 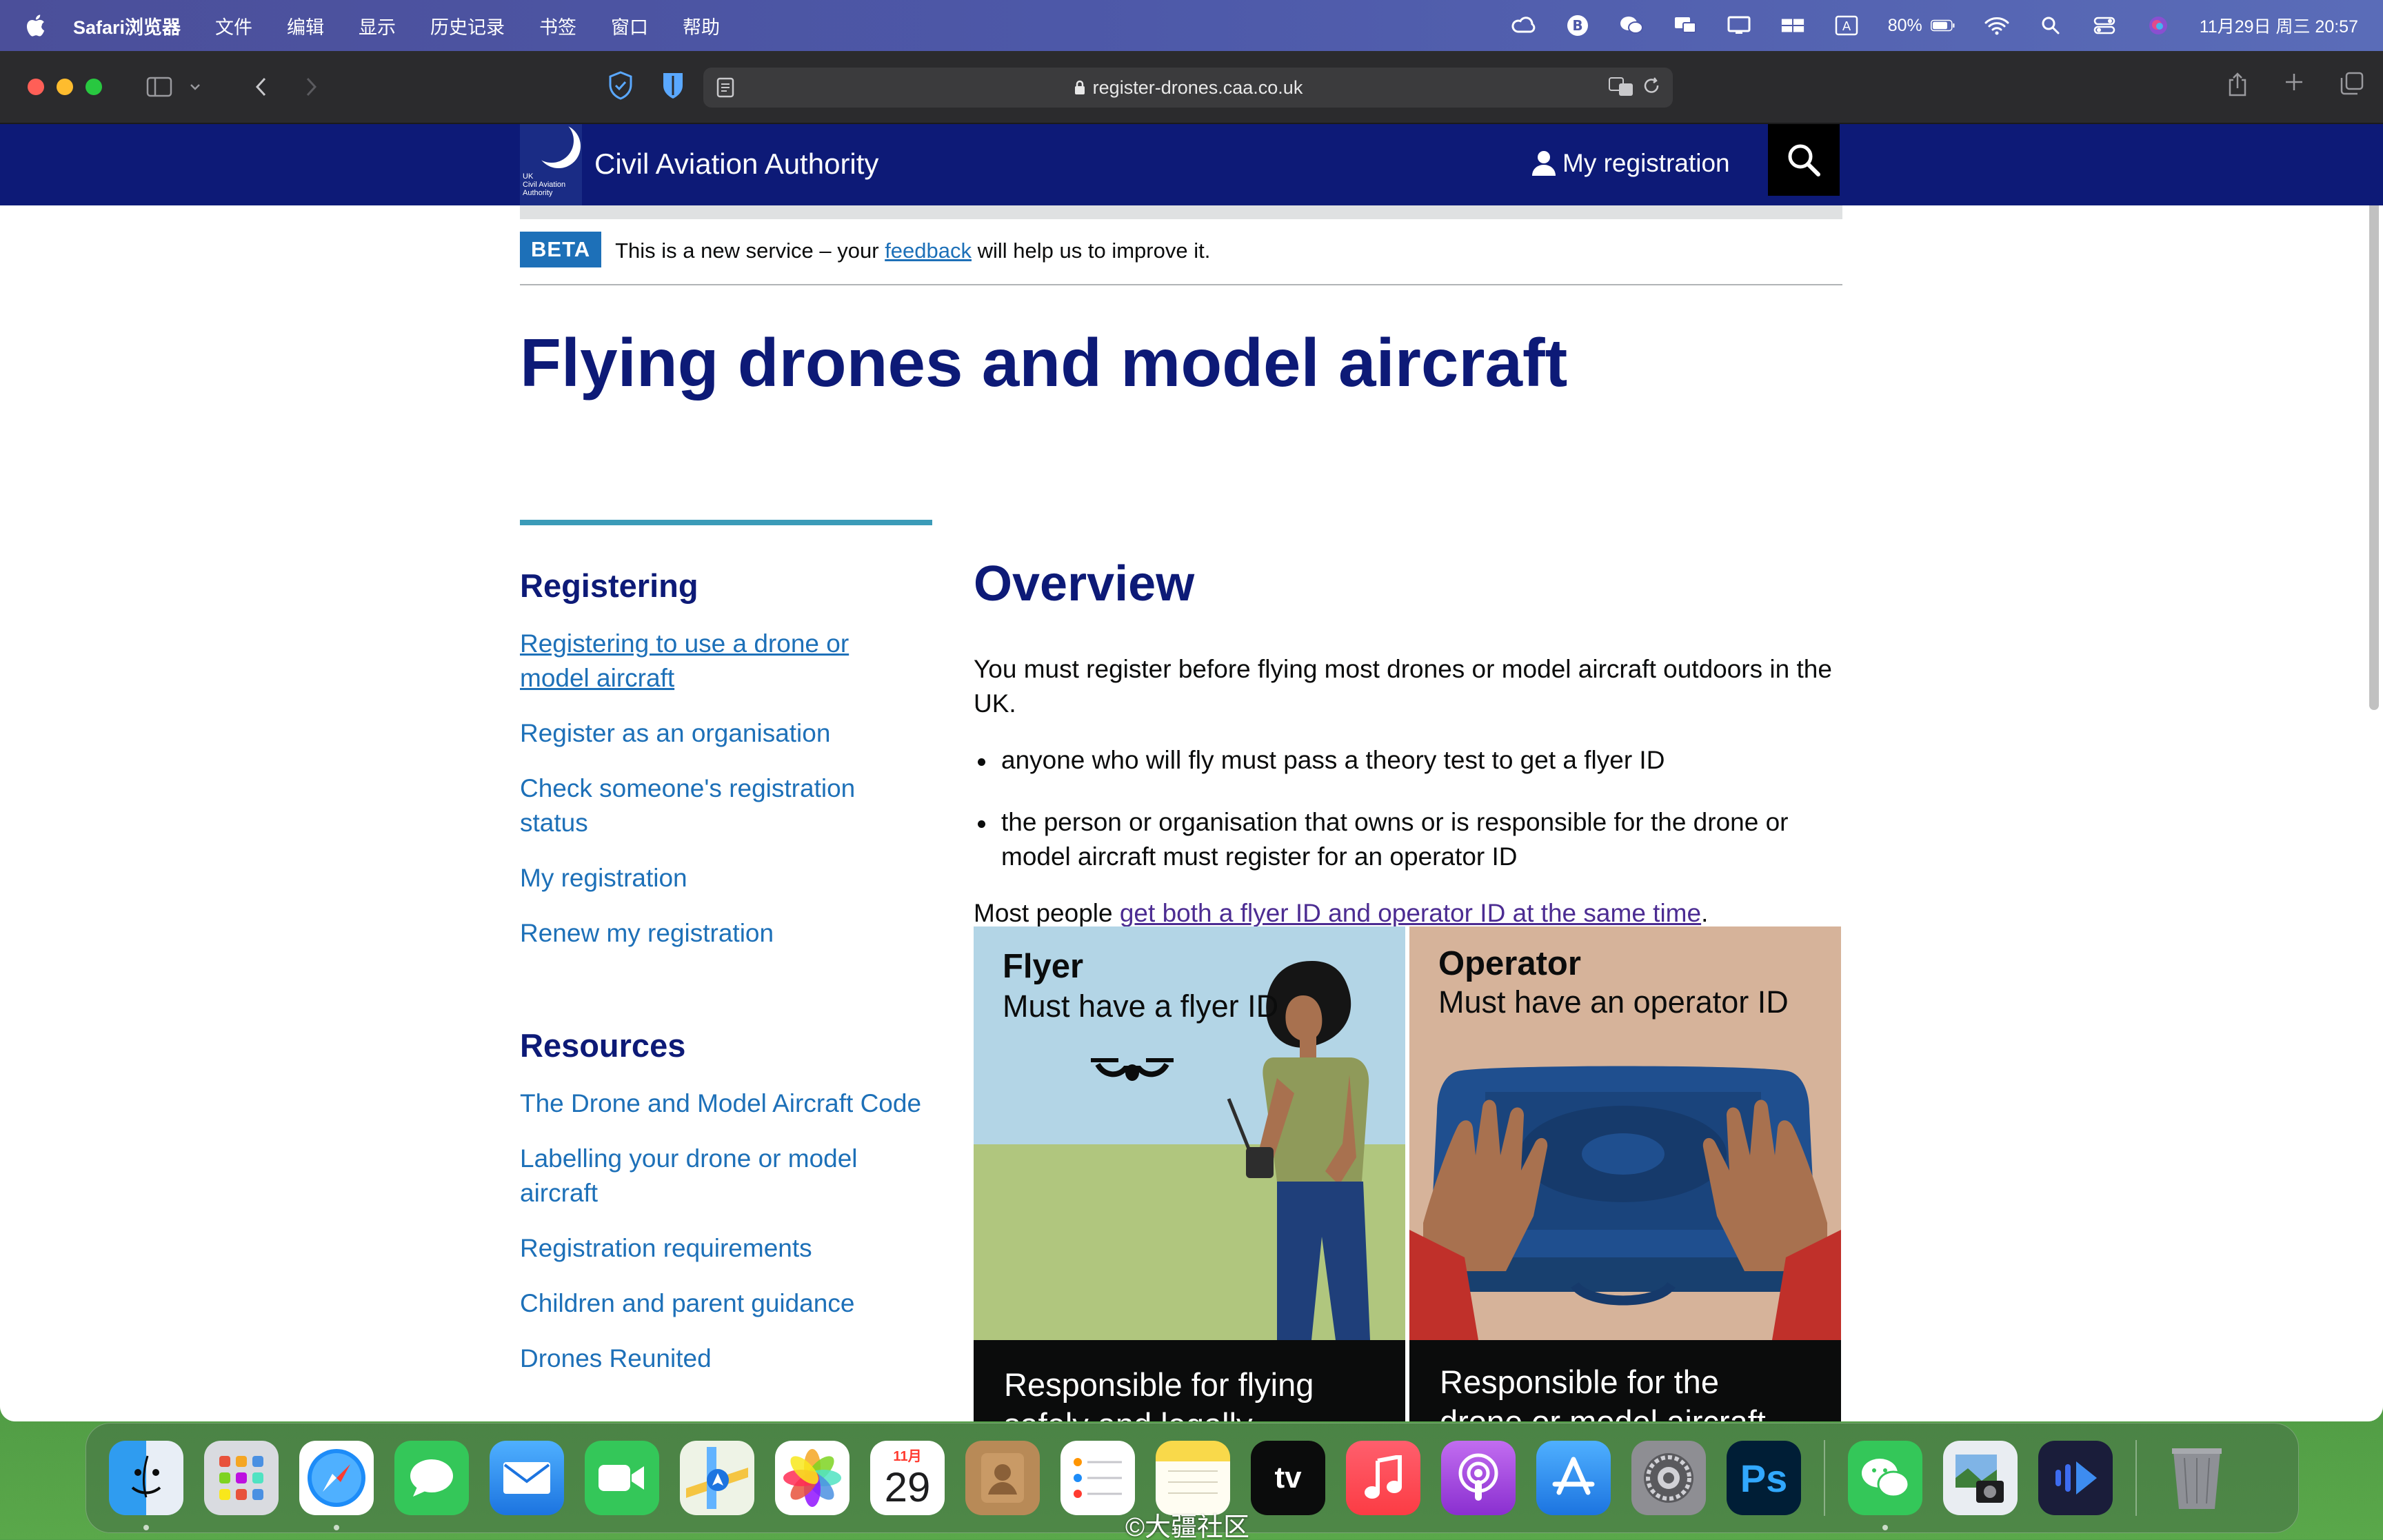 I want to click on sidebar-link-my-registration: My registration, so click(x=713, y=878).